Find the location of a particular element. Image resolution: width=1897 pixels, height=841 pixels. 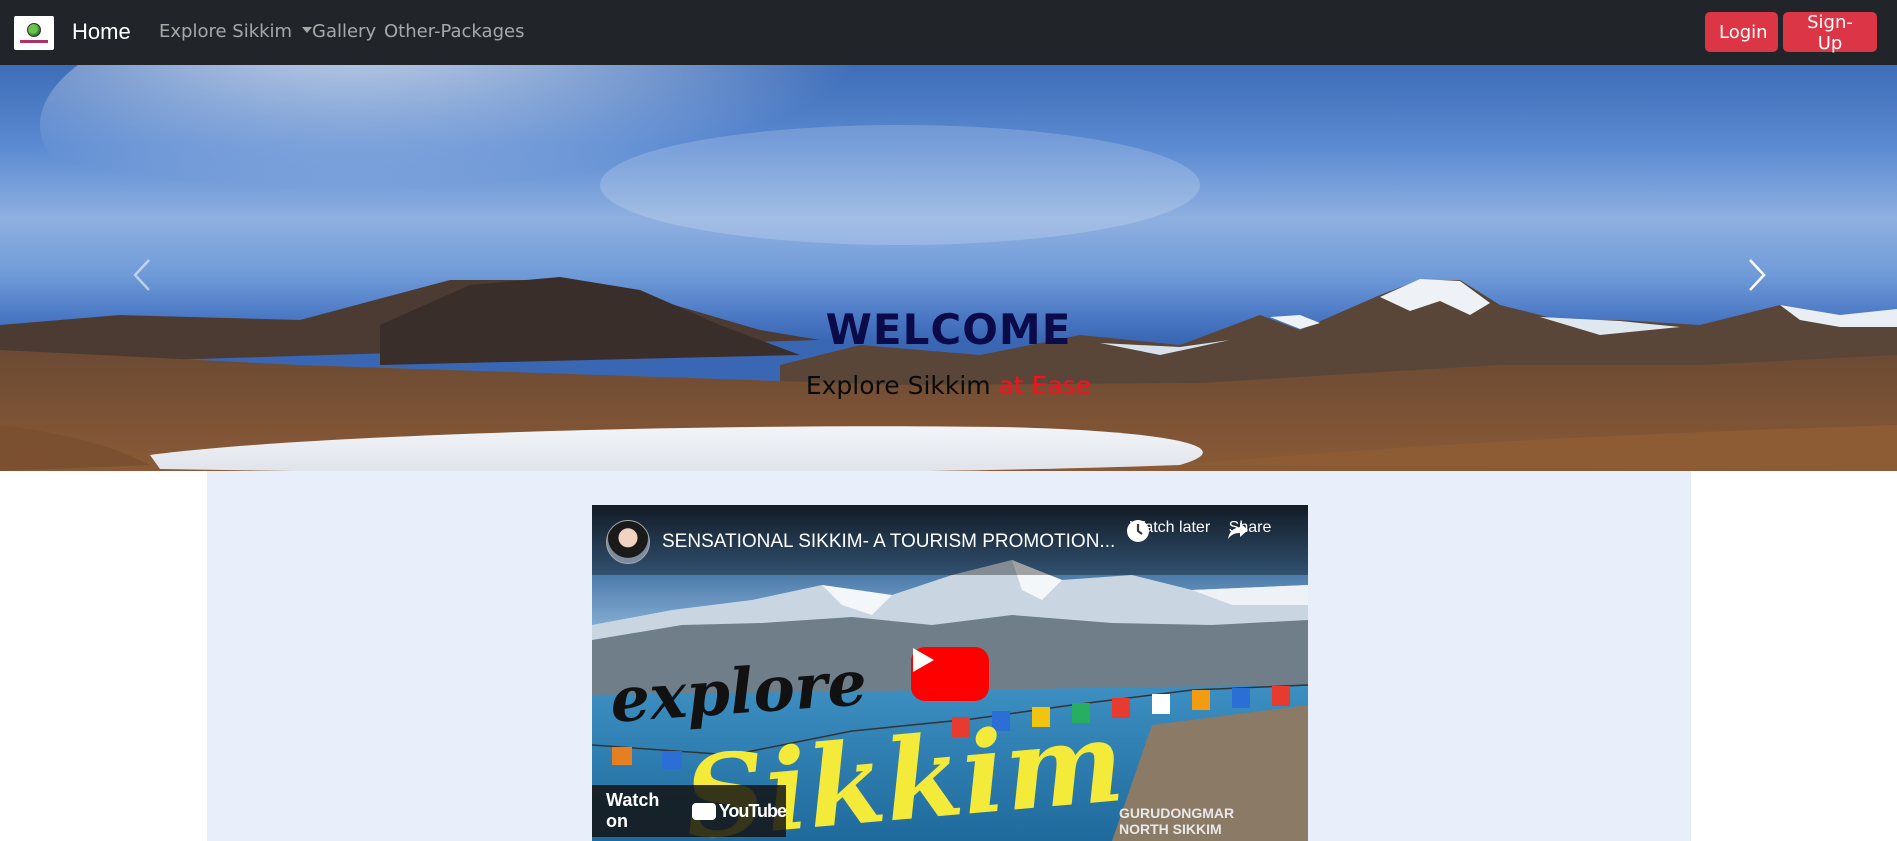

chevron-right-icon is located at coordinates (1757, 275).